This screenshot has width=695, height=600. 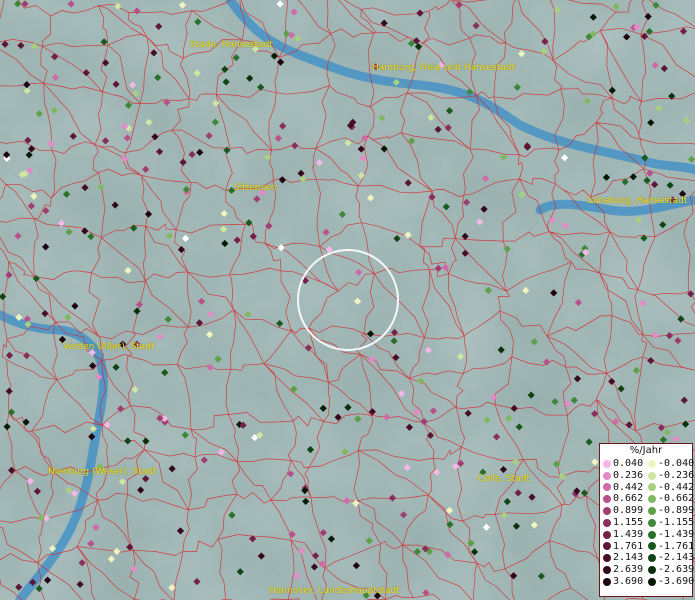 What do you see at coordinates (628, 511) in the screenshot?
I see `legend-label: 0.899` at bounding box center [628, 511].